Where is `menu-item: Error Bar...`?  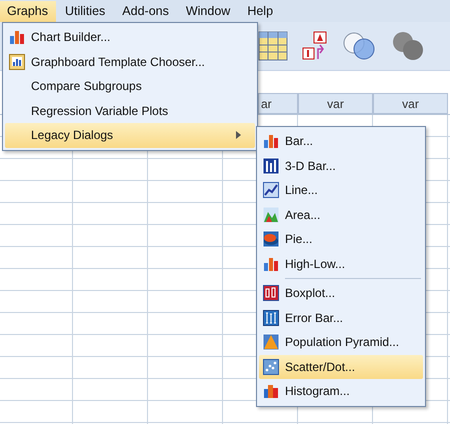
menu-item: Error Bar... is located at coordinates (341, 318).